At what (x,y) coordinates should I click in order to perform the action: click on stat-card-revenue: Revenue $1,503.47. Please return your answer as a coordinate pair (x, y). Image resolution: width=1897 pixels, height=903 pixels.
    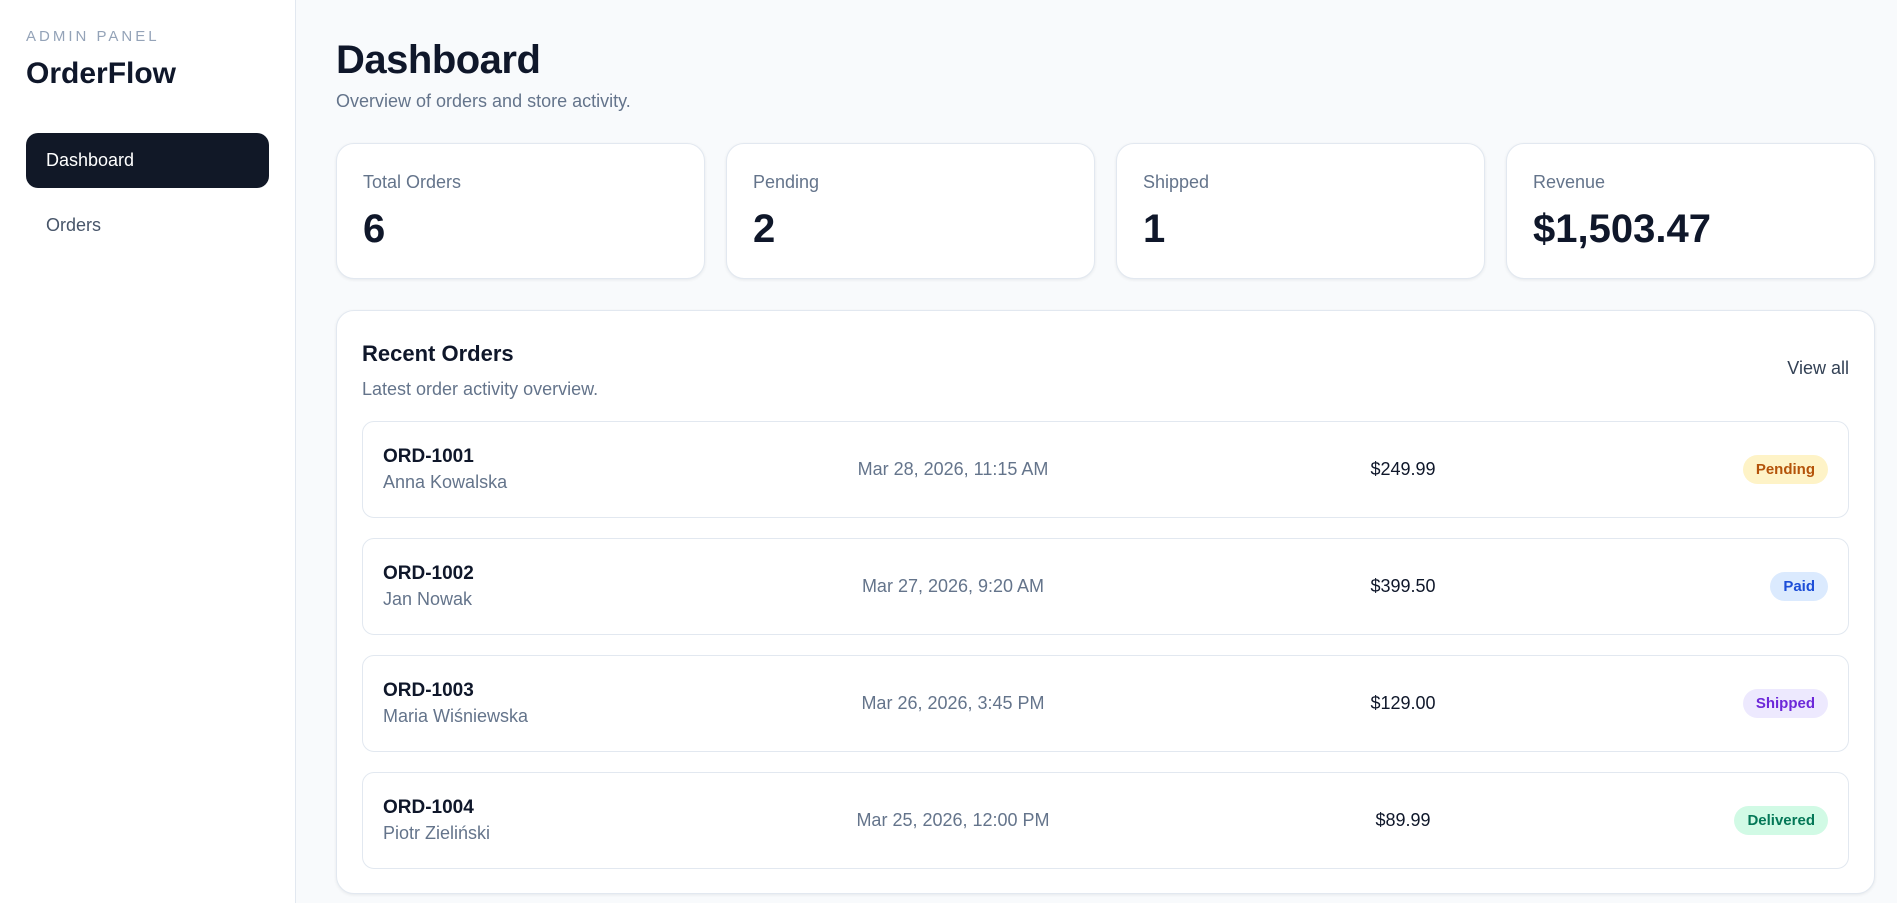
    Looking at the image, I should click on (1690, 211).